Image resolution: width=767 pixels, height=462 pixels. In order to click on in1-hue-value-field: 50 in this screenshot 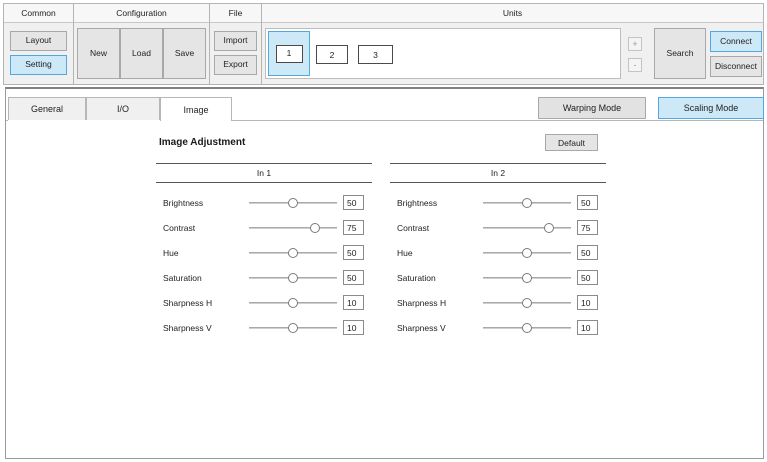, I will do `click(353, 252)`.